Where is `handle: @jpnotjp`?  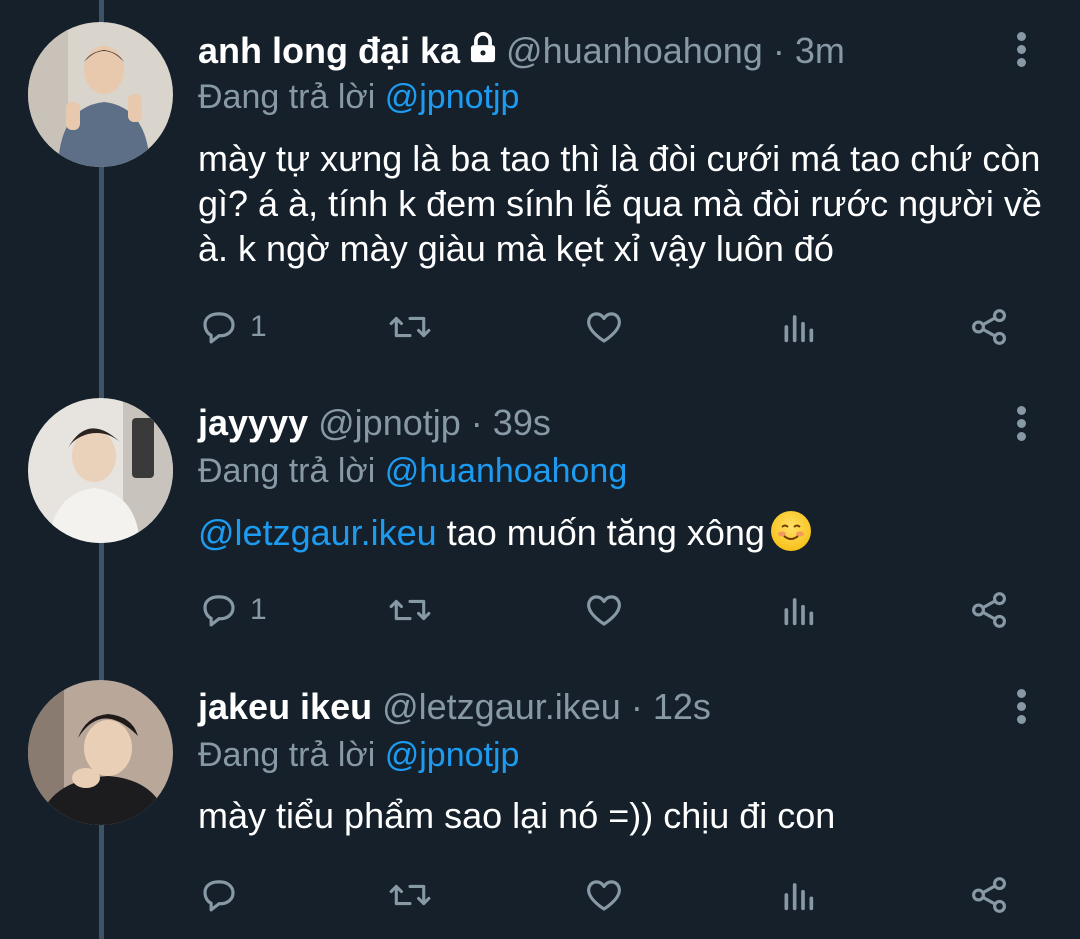
handle: @jpnotjp is located at coordinates (389, 422).